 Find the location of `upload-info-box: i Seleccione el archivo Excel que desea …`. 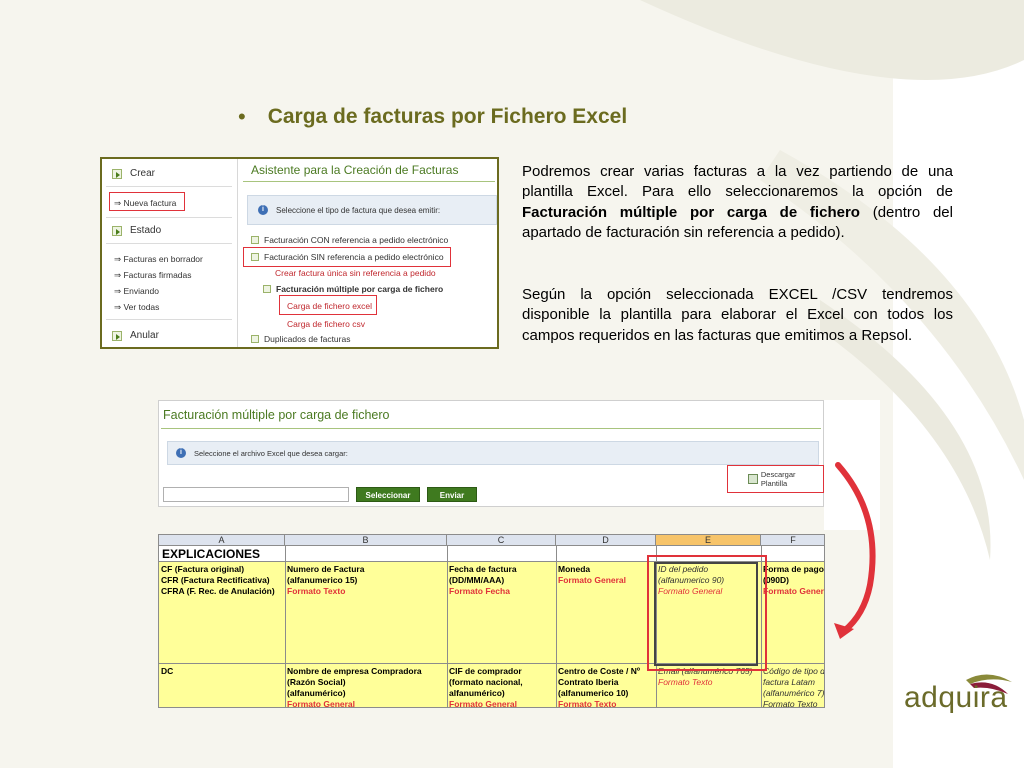

upload-info-box: i Seleccione el archivo Excel que desea … is located at coordinates (493, 453).